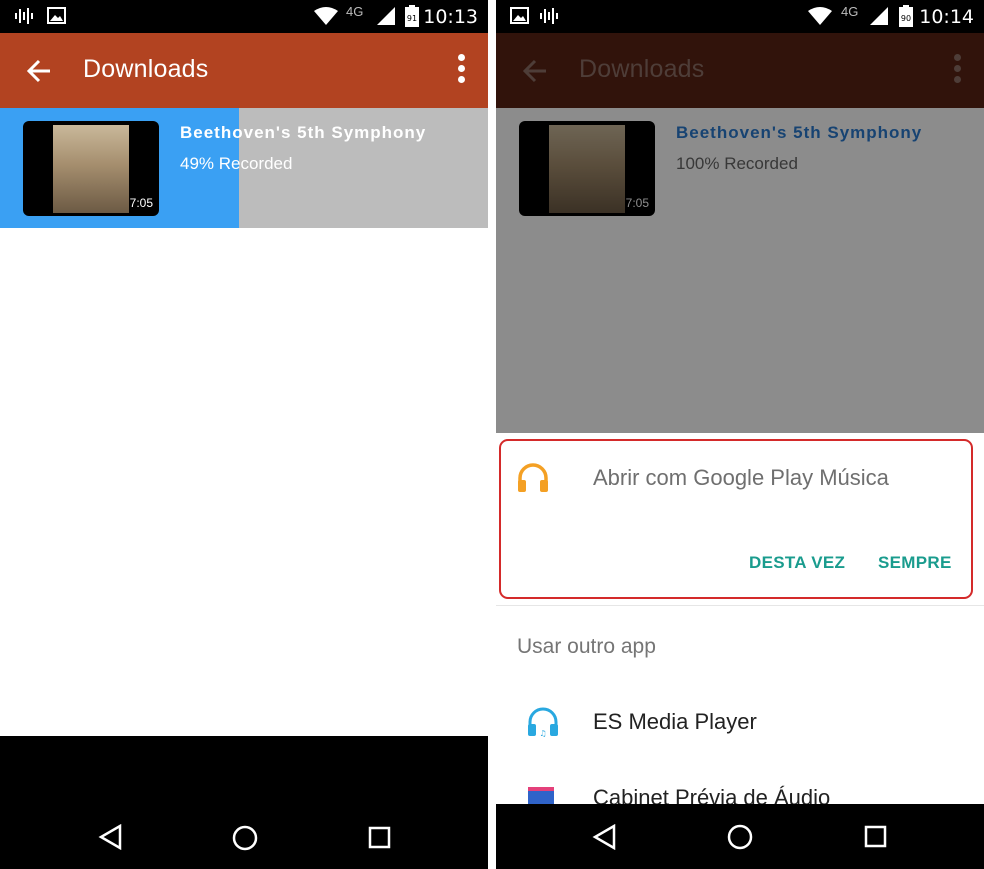  Describe the element at coordinates (244, 16) in the screenshot. I see `status-bar: 4G 91 10:13` at that location.